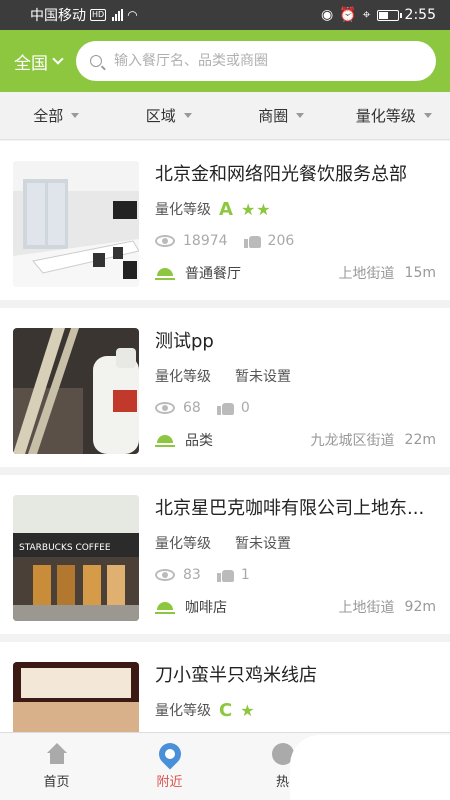 The height and width of the screenshot is (800, 450). I want to click on star-icons: ★★, so click(256, 209).